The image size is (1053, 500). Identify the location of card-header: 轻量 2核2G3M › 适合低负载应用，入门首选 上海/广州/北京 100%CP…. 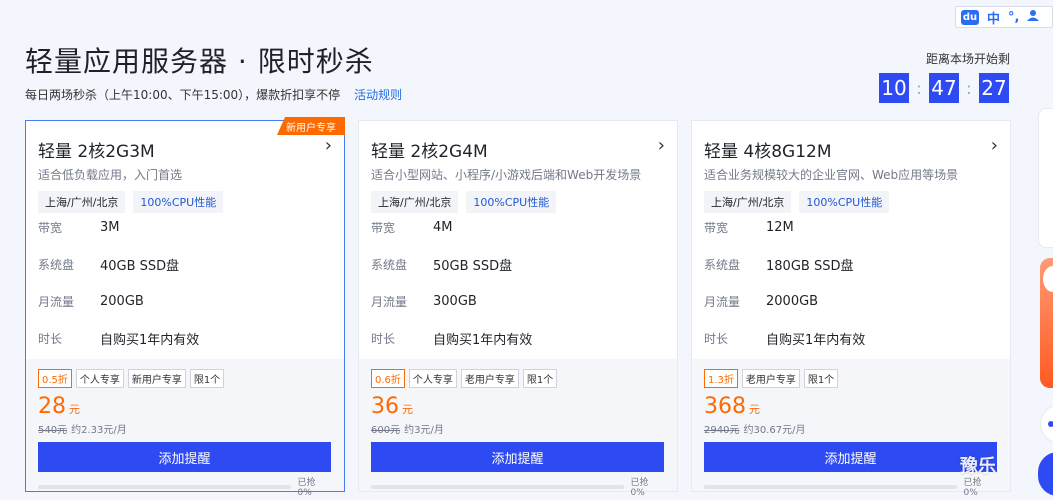
(185, 167).